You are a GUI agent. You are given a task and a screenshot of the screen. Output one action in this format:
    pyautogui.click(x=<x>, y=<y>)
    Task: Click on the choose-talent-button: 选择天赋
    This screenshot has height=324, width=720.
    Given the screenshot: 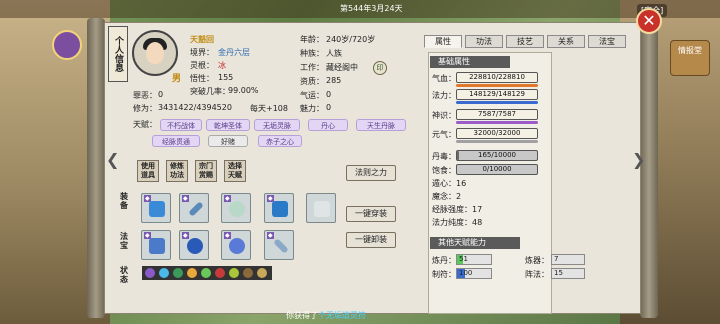 What is the action you would take?
    pyautogui.click(x=235, y=171)
    